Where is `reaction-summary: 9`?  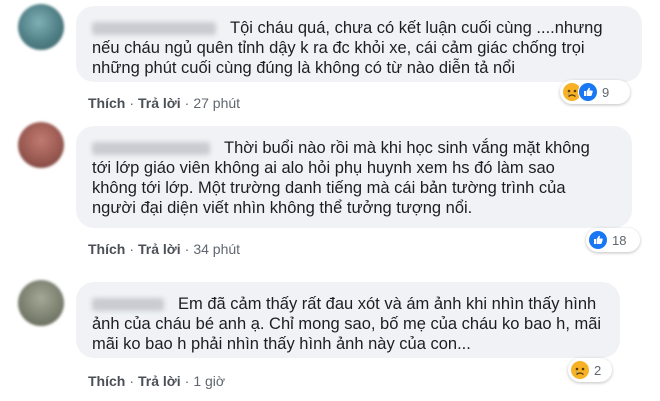
reaction-summary: 9 is located at coordinates (595, 92).